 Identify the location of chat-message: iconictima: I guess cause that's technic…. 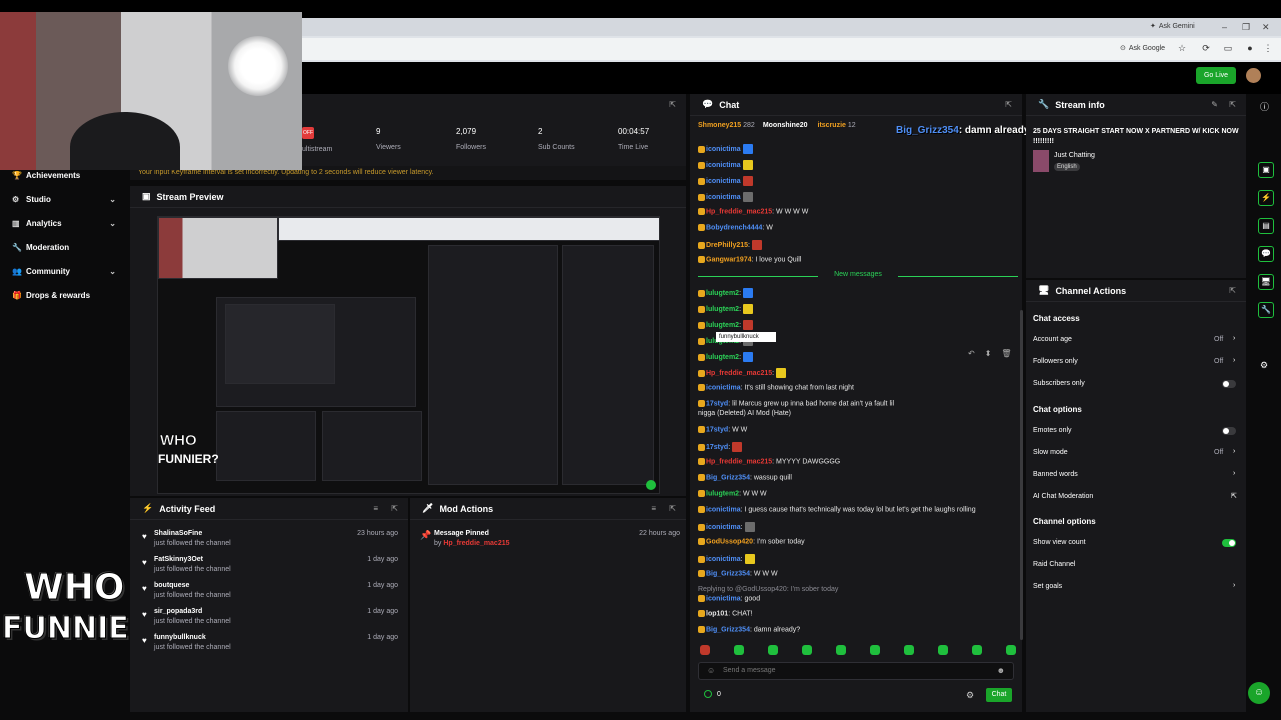
(837, 509).